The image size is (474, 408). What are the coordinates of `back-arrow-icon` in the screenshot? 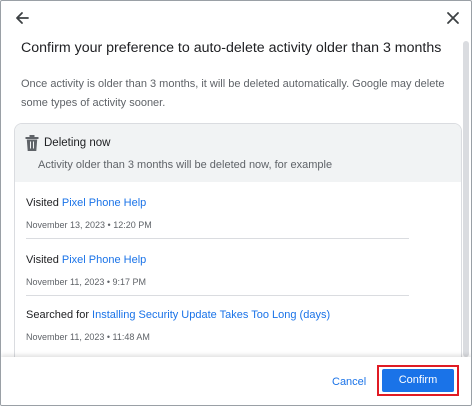 It's located at (22, 18).